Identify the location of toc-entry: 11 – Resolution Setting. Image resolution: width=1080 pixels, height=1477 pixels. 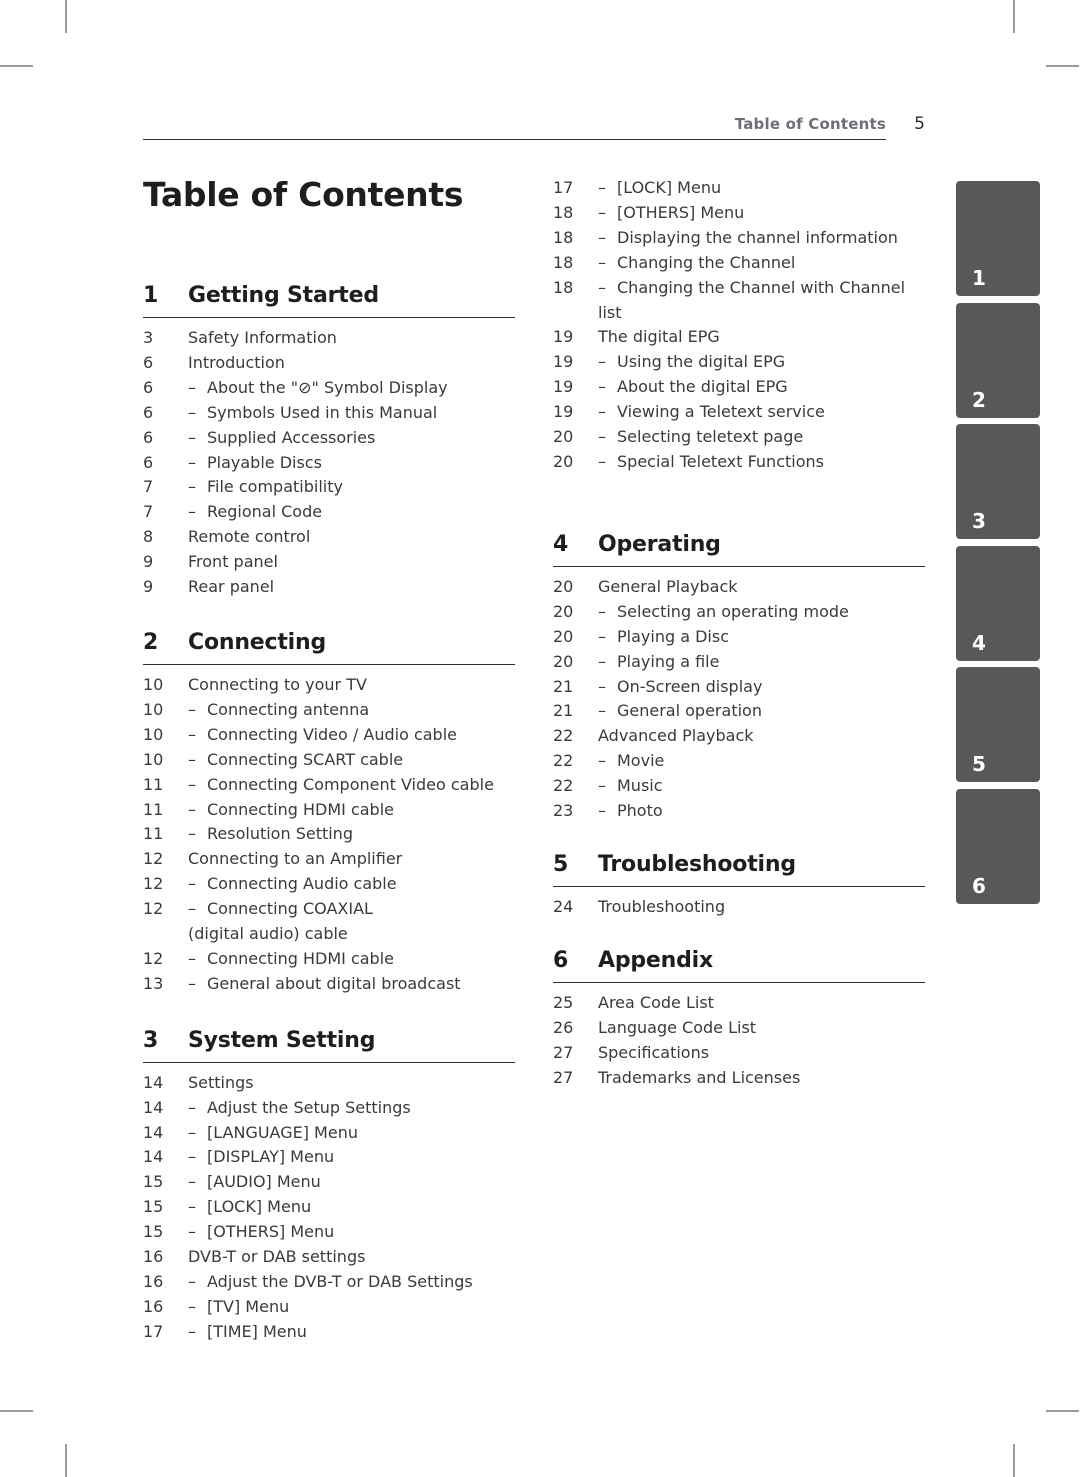
(329, 834).